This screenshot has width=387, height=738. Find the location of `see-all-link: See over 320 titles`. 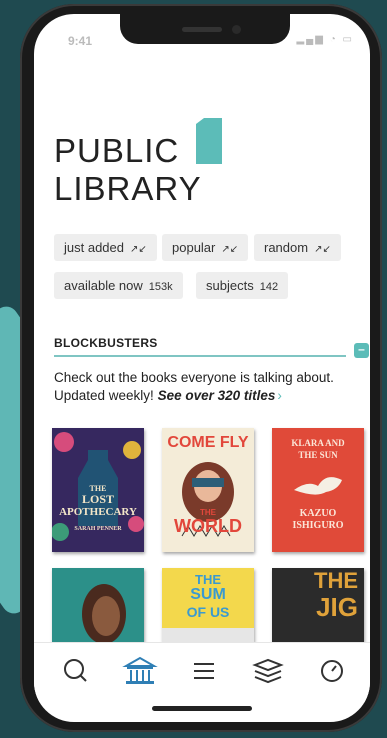

see-all-link: See over 320 titles is located at coordinates (217, 395).